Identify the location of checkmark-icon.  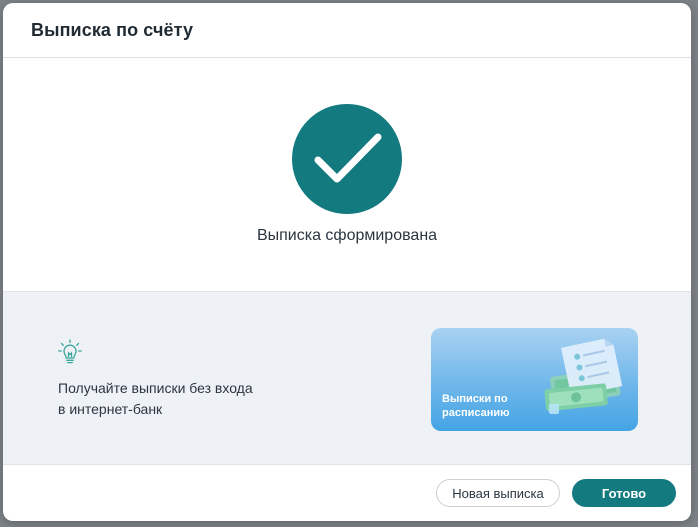
(348, 158).